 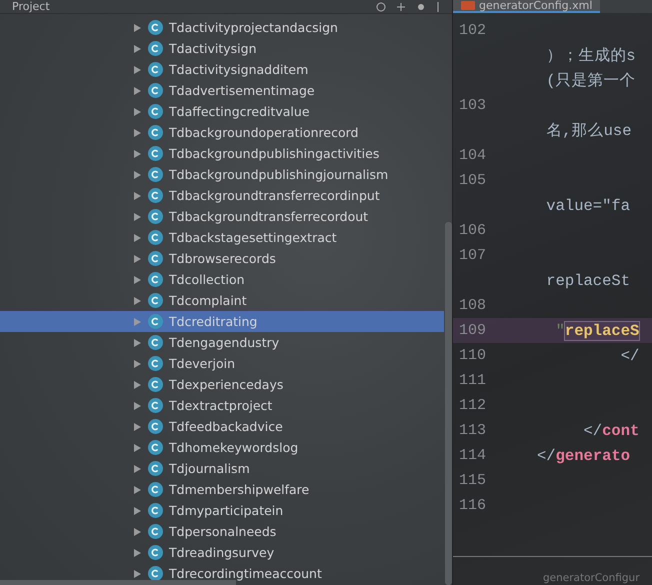 What do you see at coordinates (31, 6) in the screenshot?
I see `panel-title: Project` at bounding box center [31, 6].